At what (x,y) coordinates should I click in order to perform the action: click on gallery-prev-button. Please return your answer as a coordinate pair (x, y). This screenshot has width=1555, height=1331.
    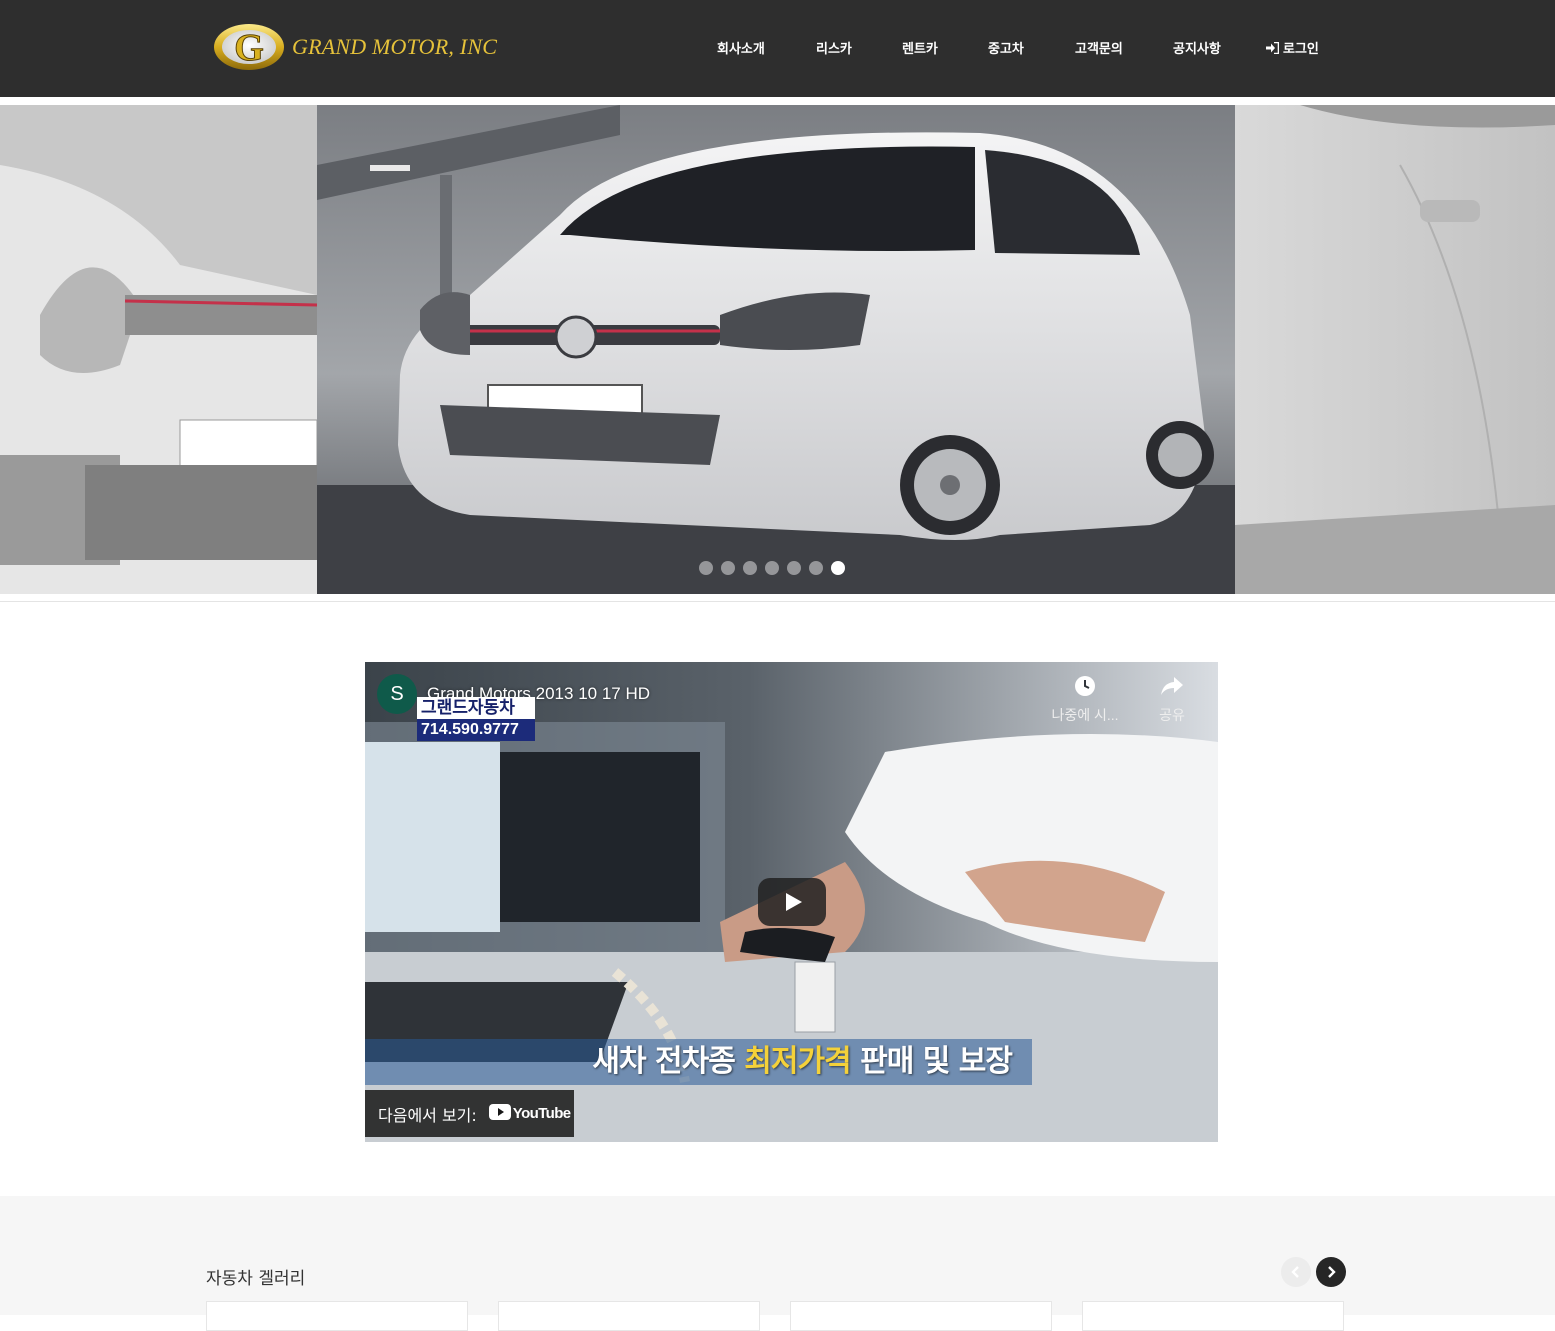
    Looking at the image, I should click on (1296, 1272).